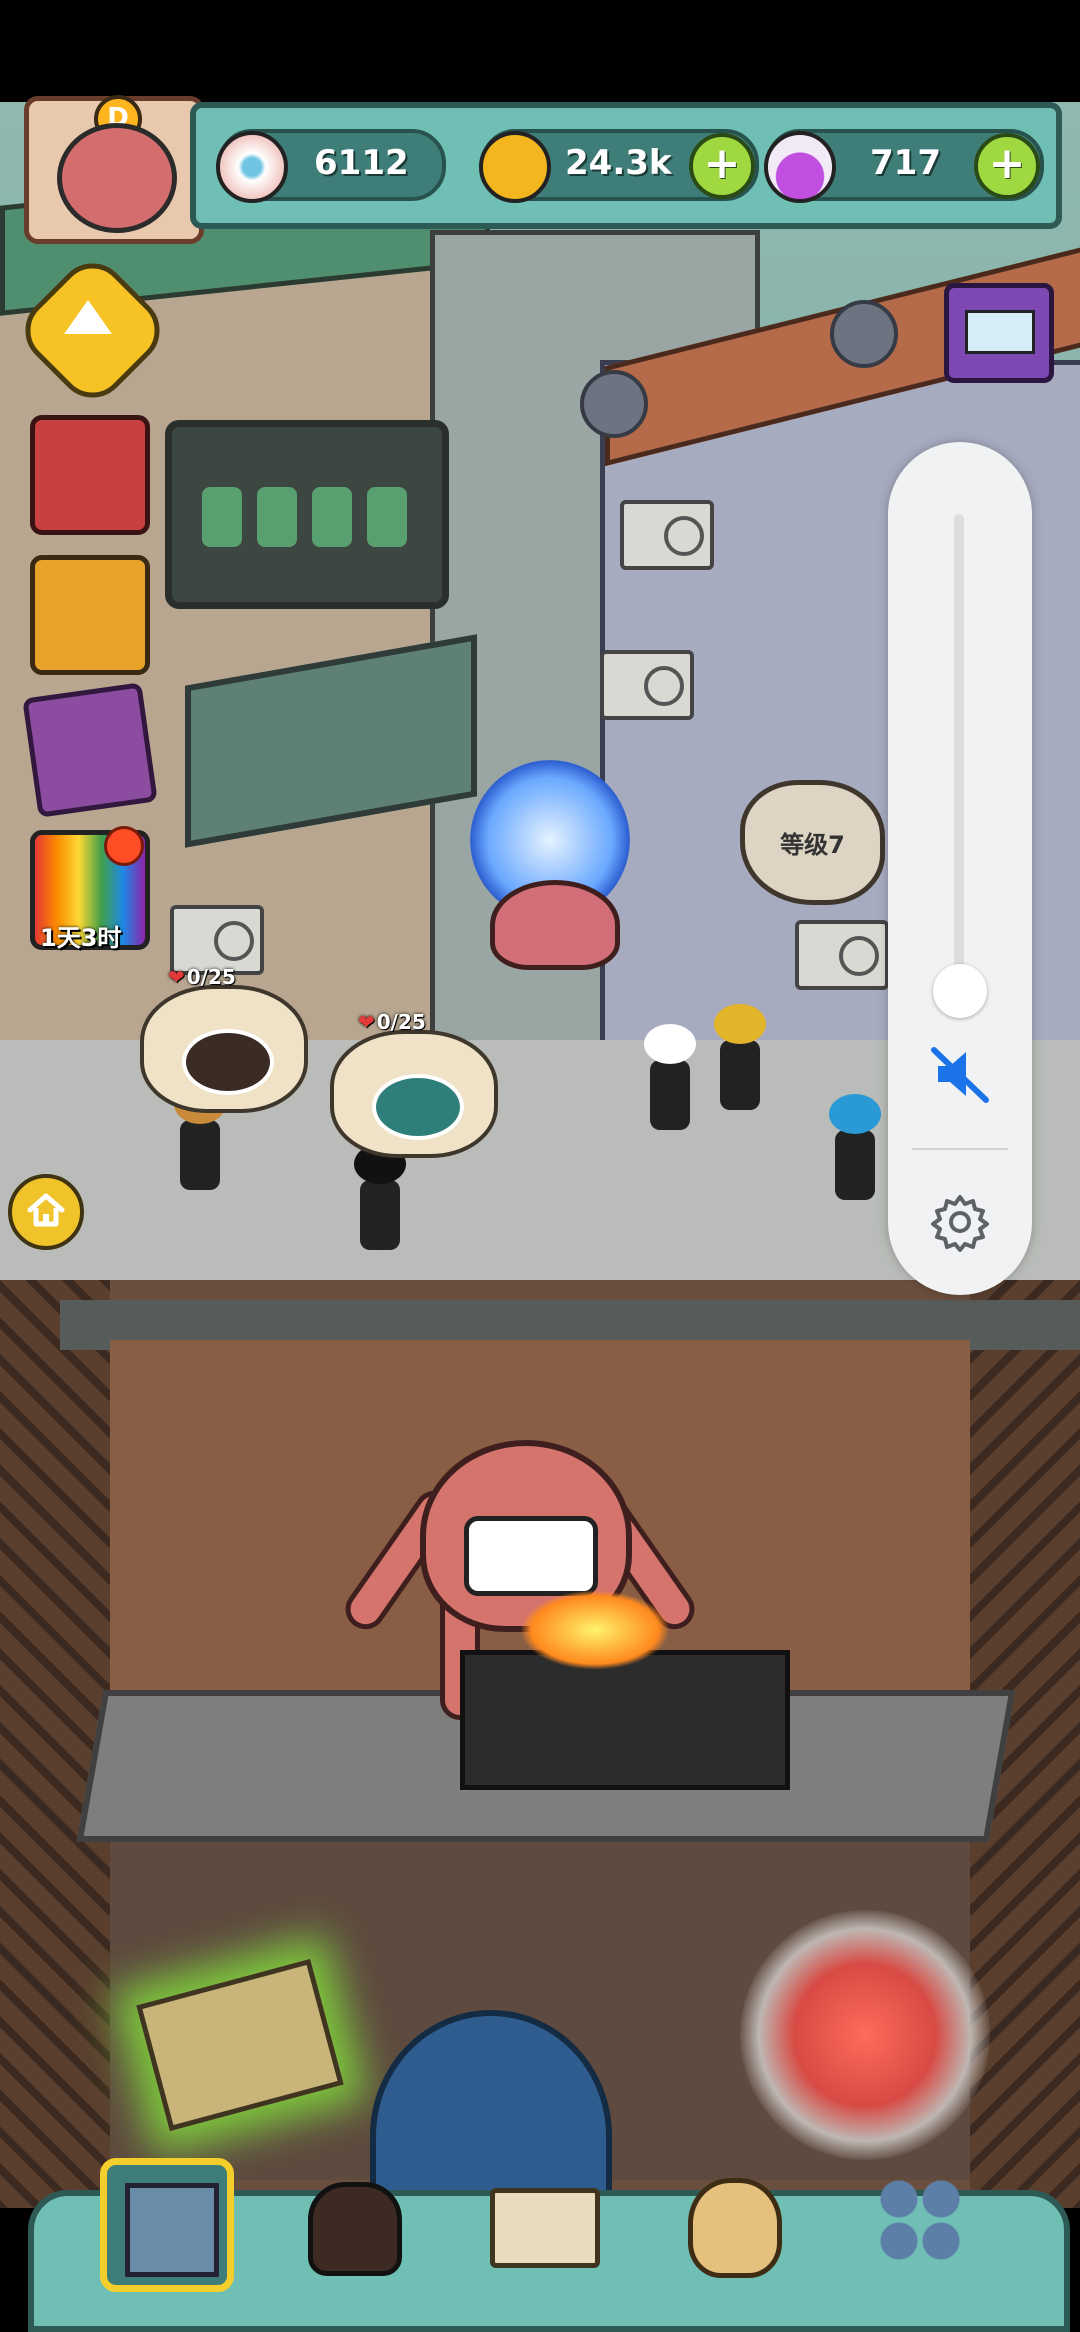 The image size is (1080, 2332). I want to click on coin-icon, so click(515, 167).